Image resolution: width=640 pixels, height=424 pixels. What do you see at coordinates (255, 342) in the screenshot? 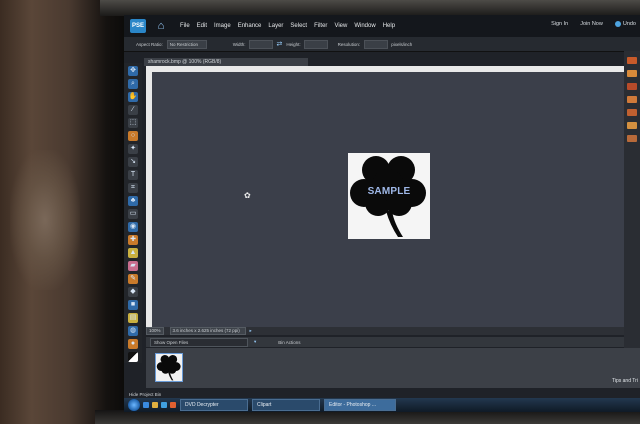
I see `bin-dropdown-icon: ▾` at bounding box center [255, 342].